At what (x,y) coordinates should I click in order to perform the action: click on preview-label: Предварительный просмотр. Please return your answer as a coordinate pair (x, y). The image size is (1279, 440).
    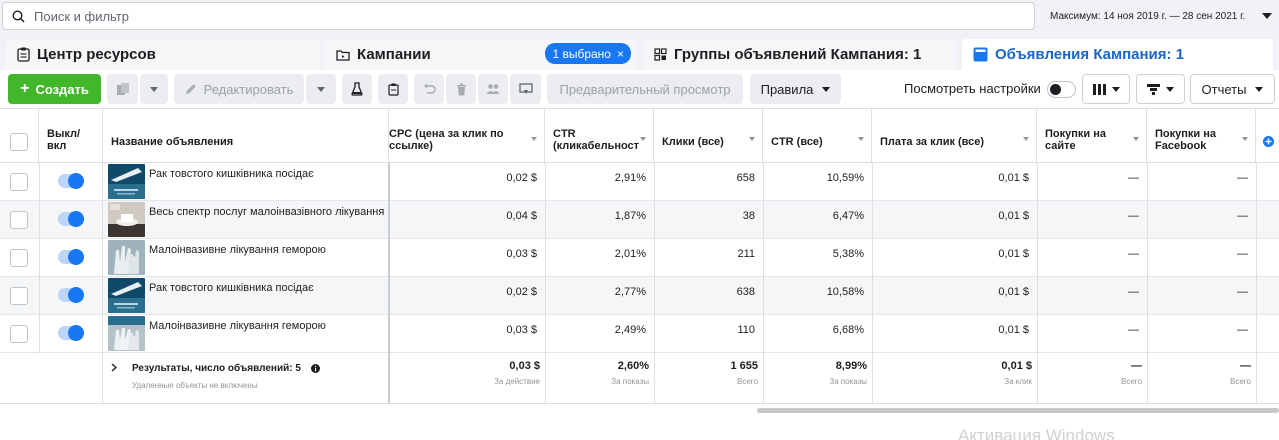
    Looking at the image, I should click on (645, 89).